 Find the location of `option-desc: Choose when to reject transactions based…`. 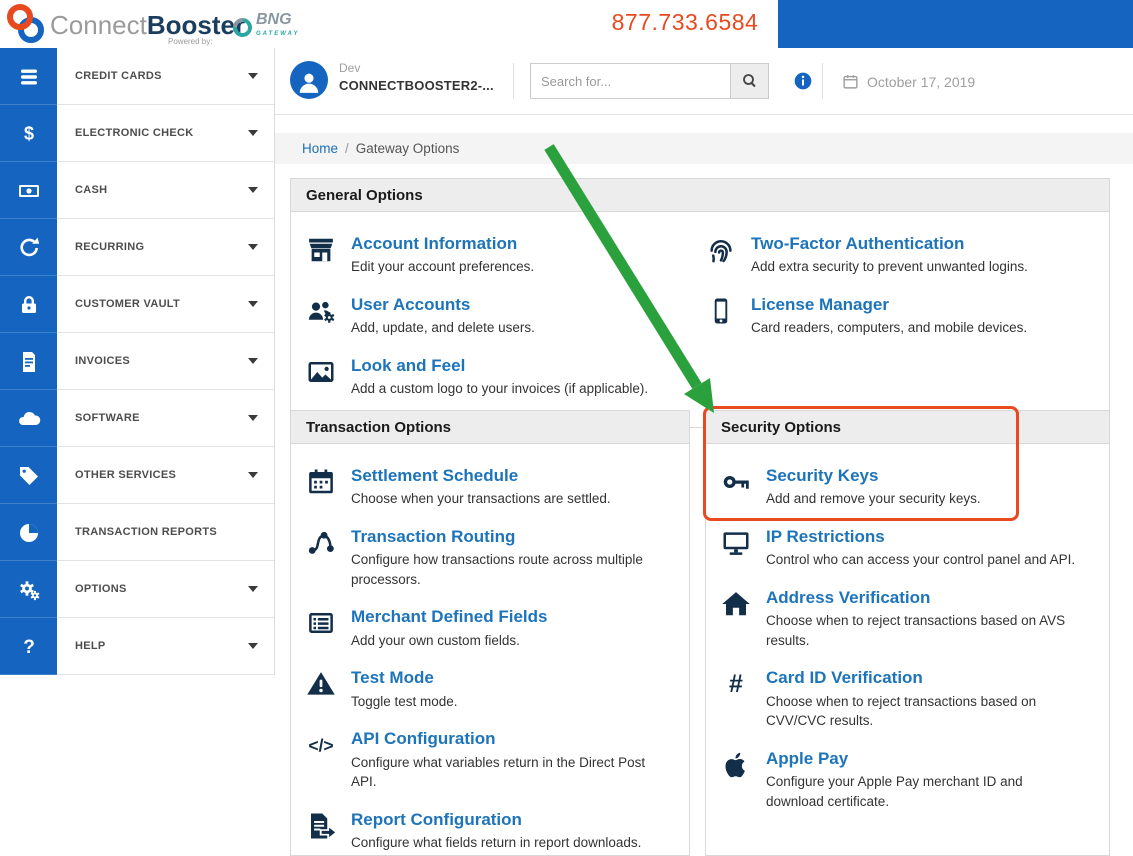

option-desc: Choose when to reject transactions based… is located at coordinates (916, 630).